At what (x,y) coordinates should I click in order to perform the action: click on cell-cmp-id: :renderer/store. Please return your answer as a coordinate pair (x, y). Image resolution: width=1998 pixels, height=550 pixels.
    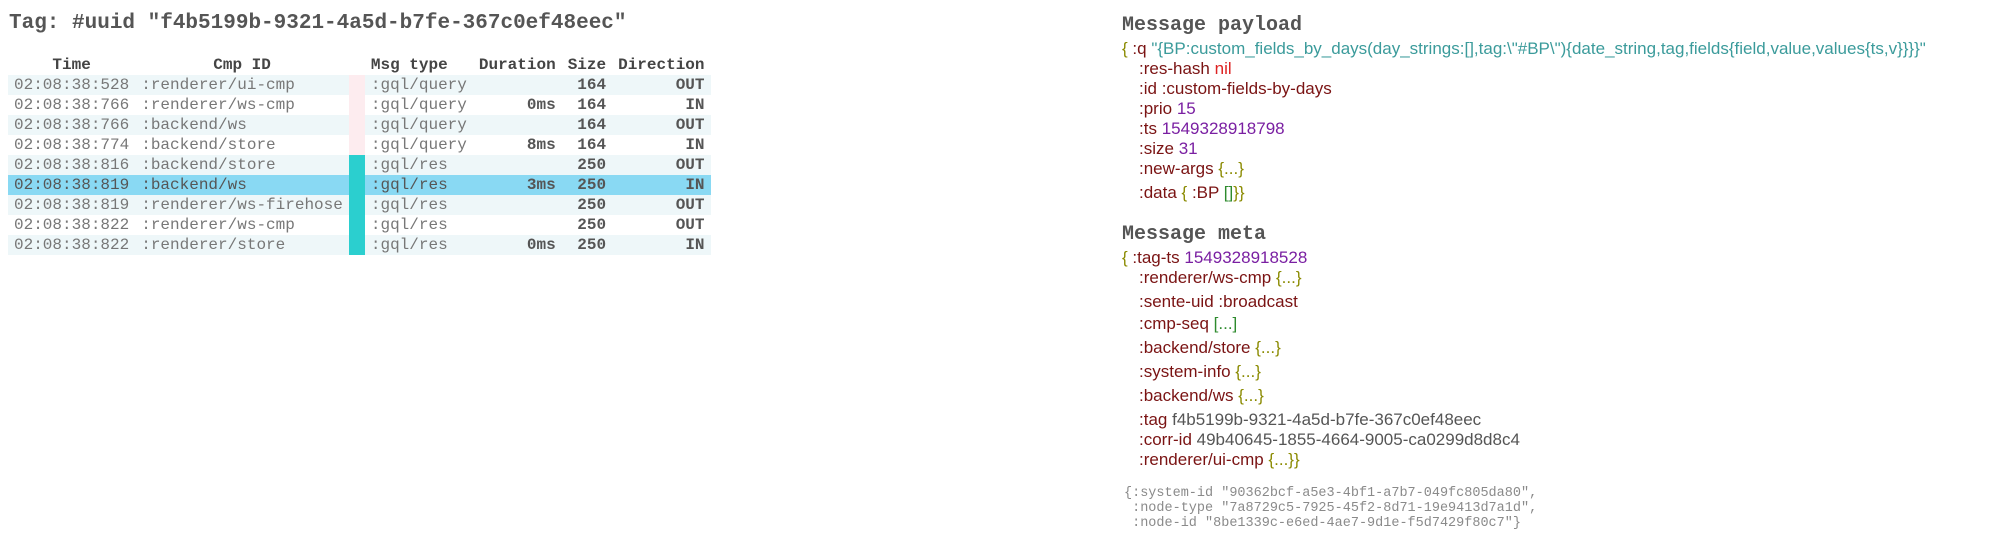
    Looking at the image, I should click on (242, 245).